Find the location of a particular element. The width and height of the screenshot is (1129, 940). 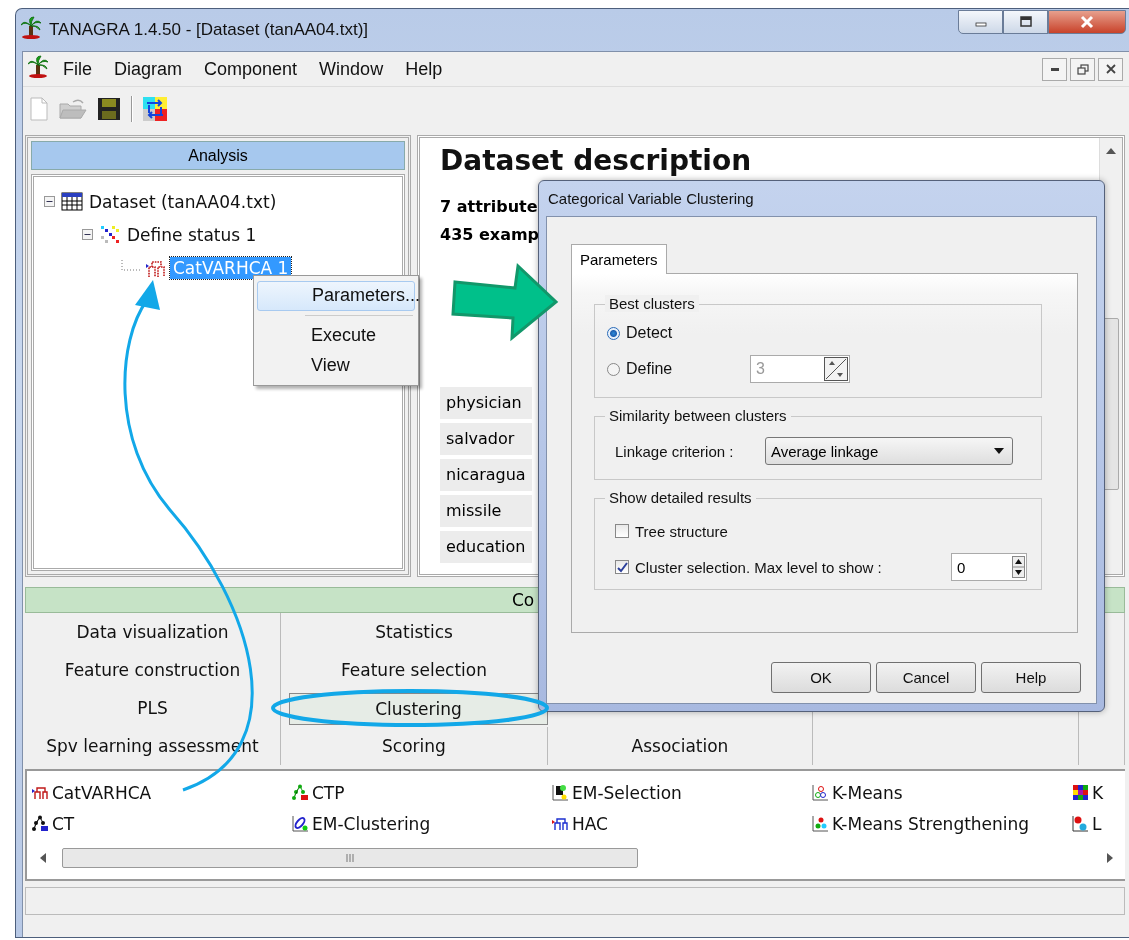

option-label: Define is located at coordinates (650, 369).